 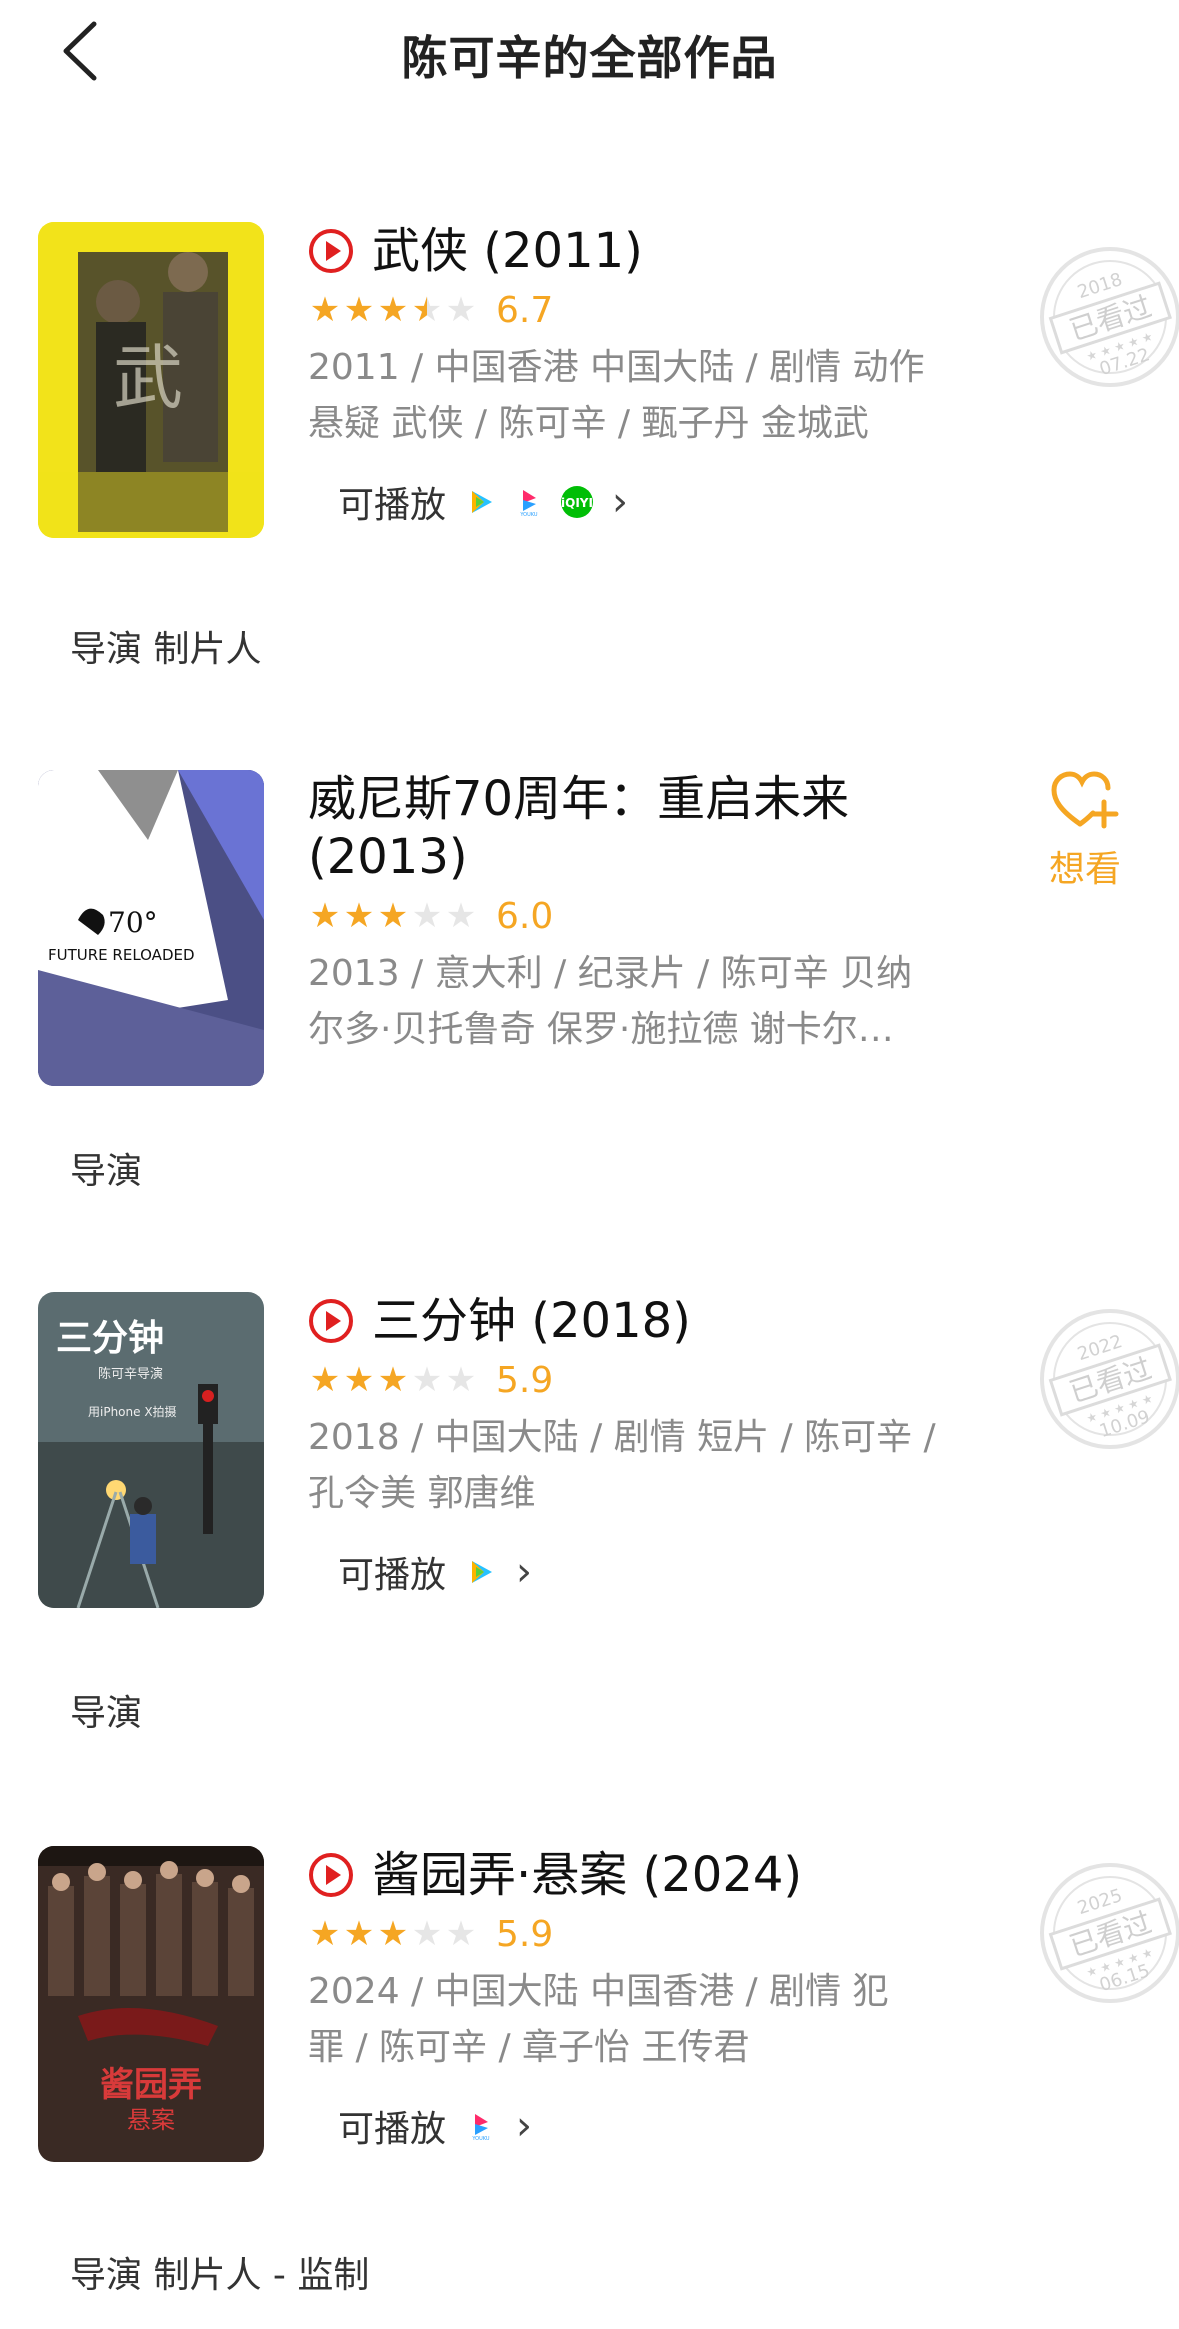 I want to click on poster-mark: 70°, so click(x=133, y=922).